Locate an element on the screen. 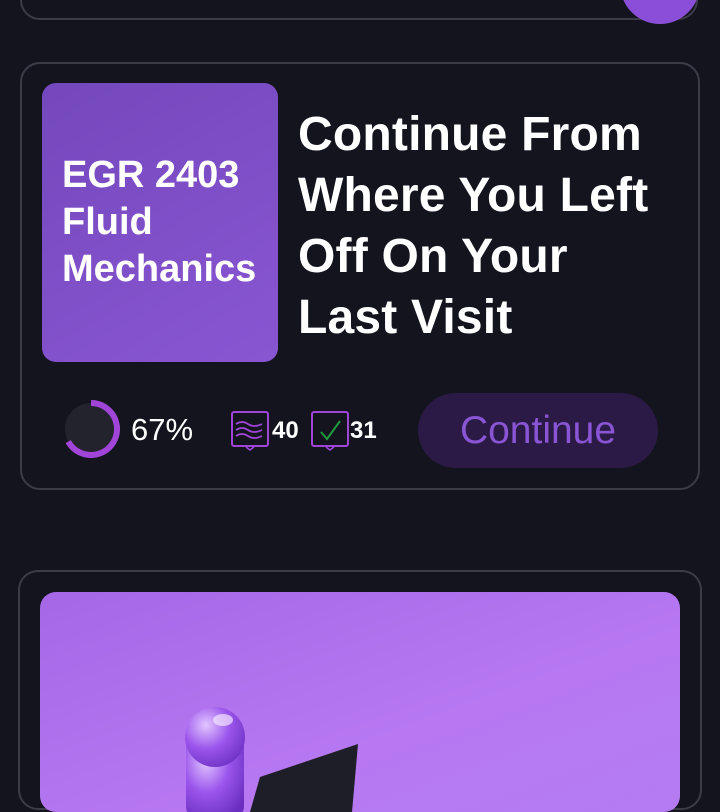 The height and width of the screenshot is (812, 720). avatar is located at coordinates (660, 12).